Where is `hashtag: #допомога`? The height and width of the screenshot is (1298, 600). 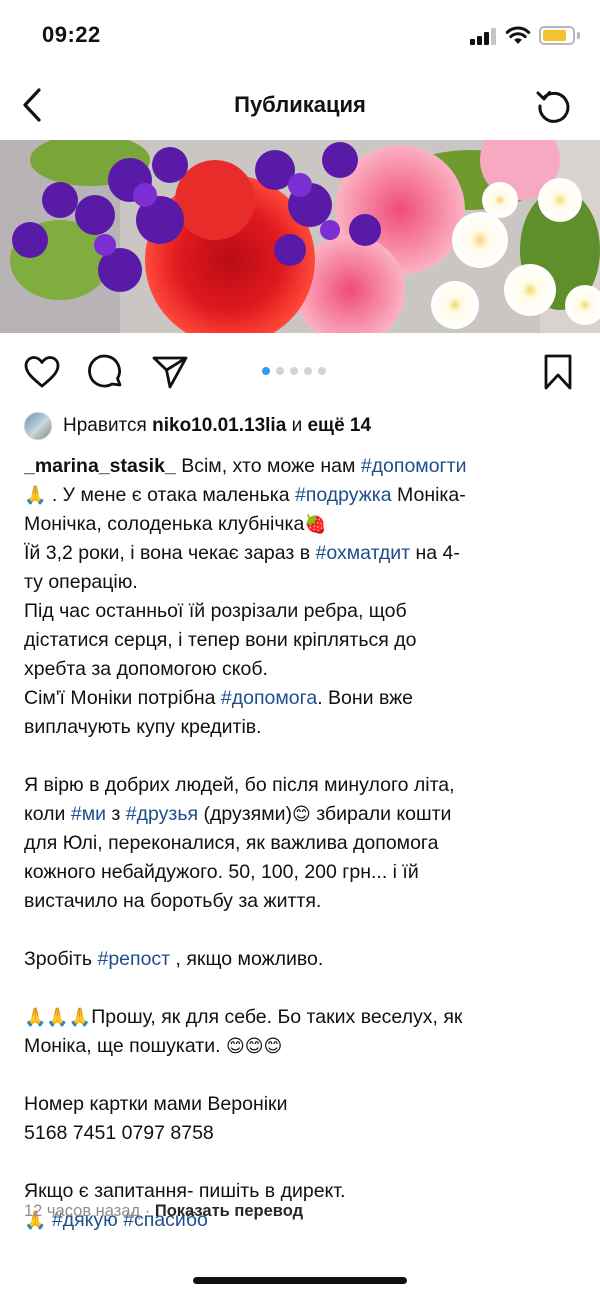 hashtag: #допомога is located at coordinates (269, 698).